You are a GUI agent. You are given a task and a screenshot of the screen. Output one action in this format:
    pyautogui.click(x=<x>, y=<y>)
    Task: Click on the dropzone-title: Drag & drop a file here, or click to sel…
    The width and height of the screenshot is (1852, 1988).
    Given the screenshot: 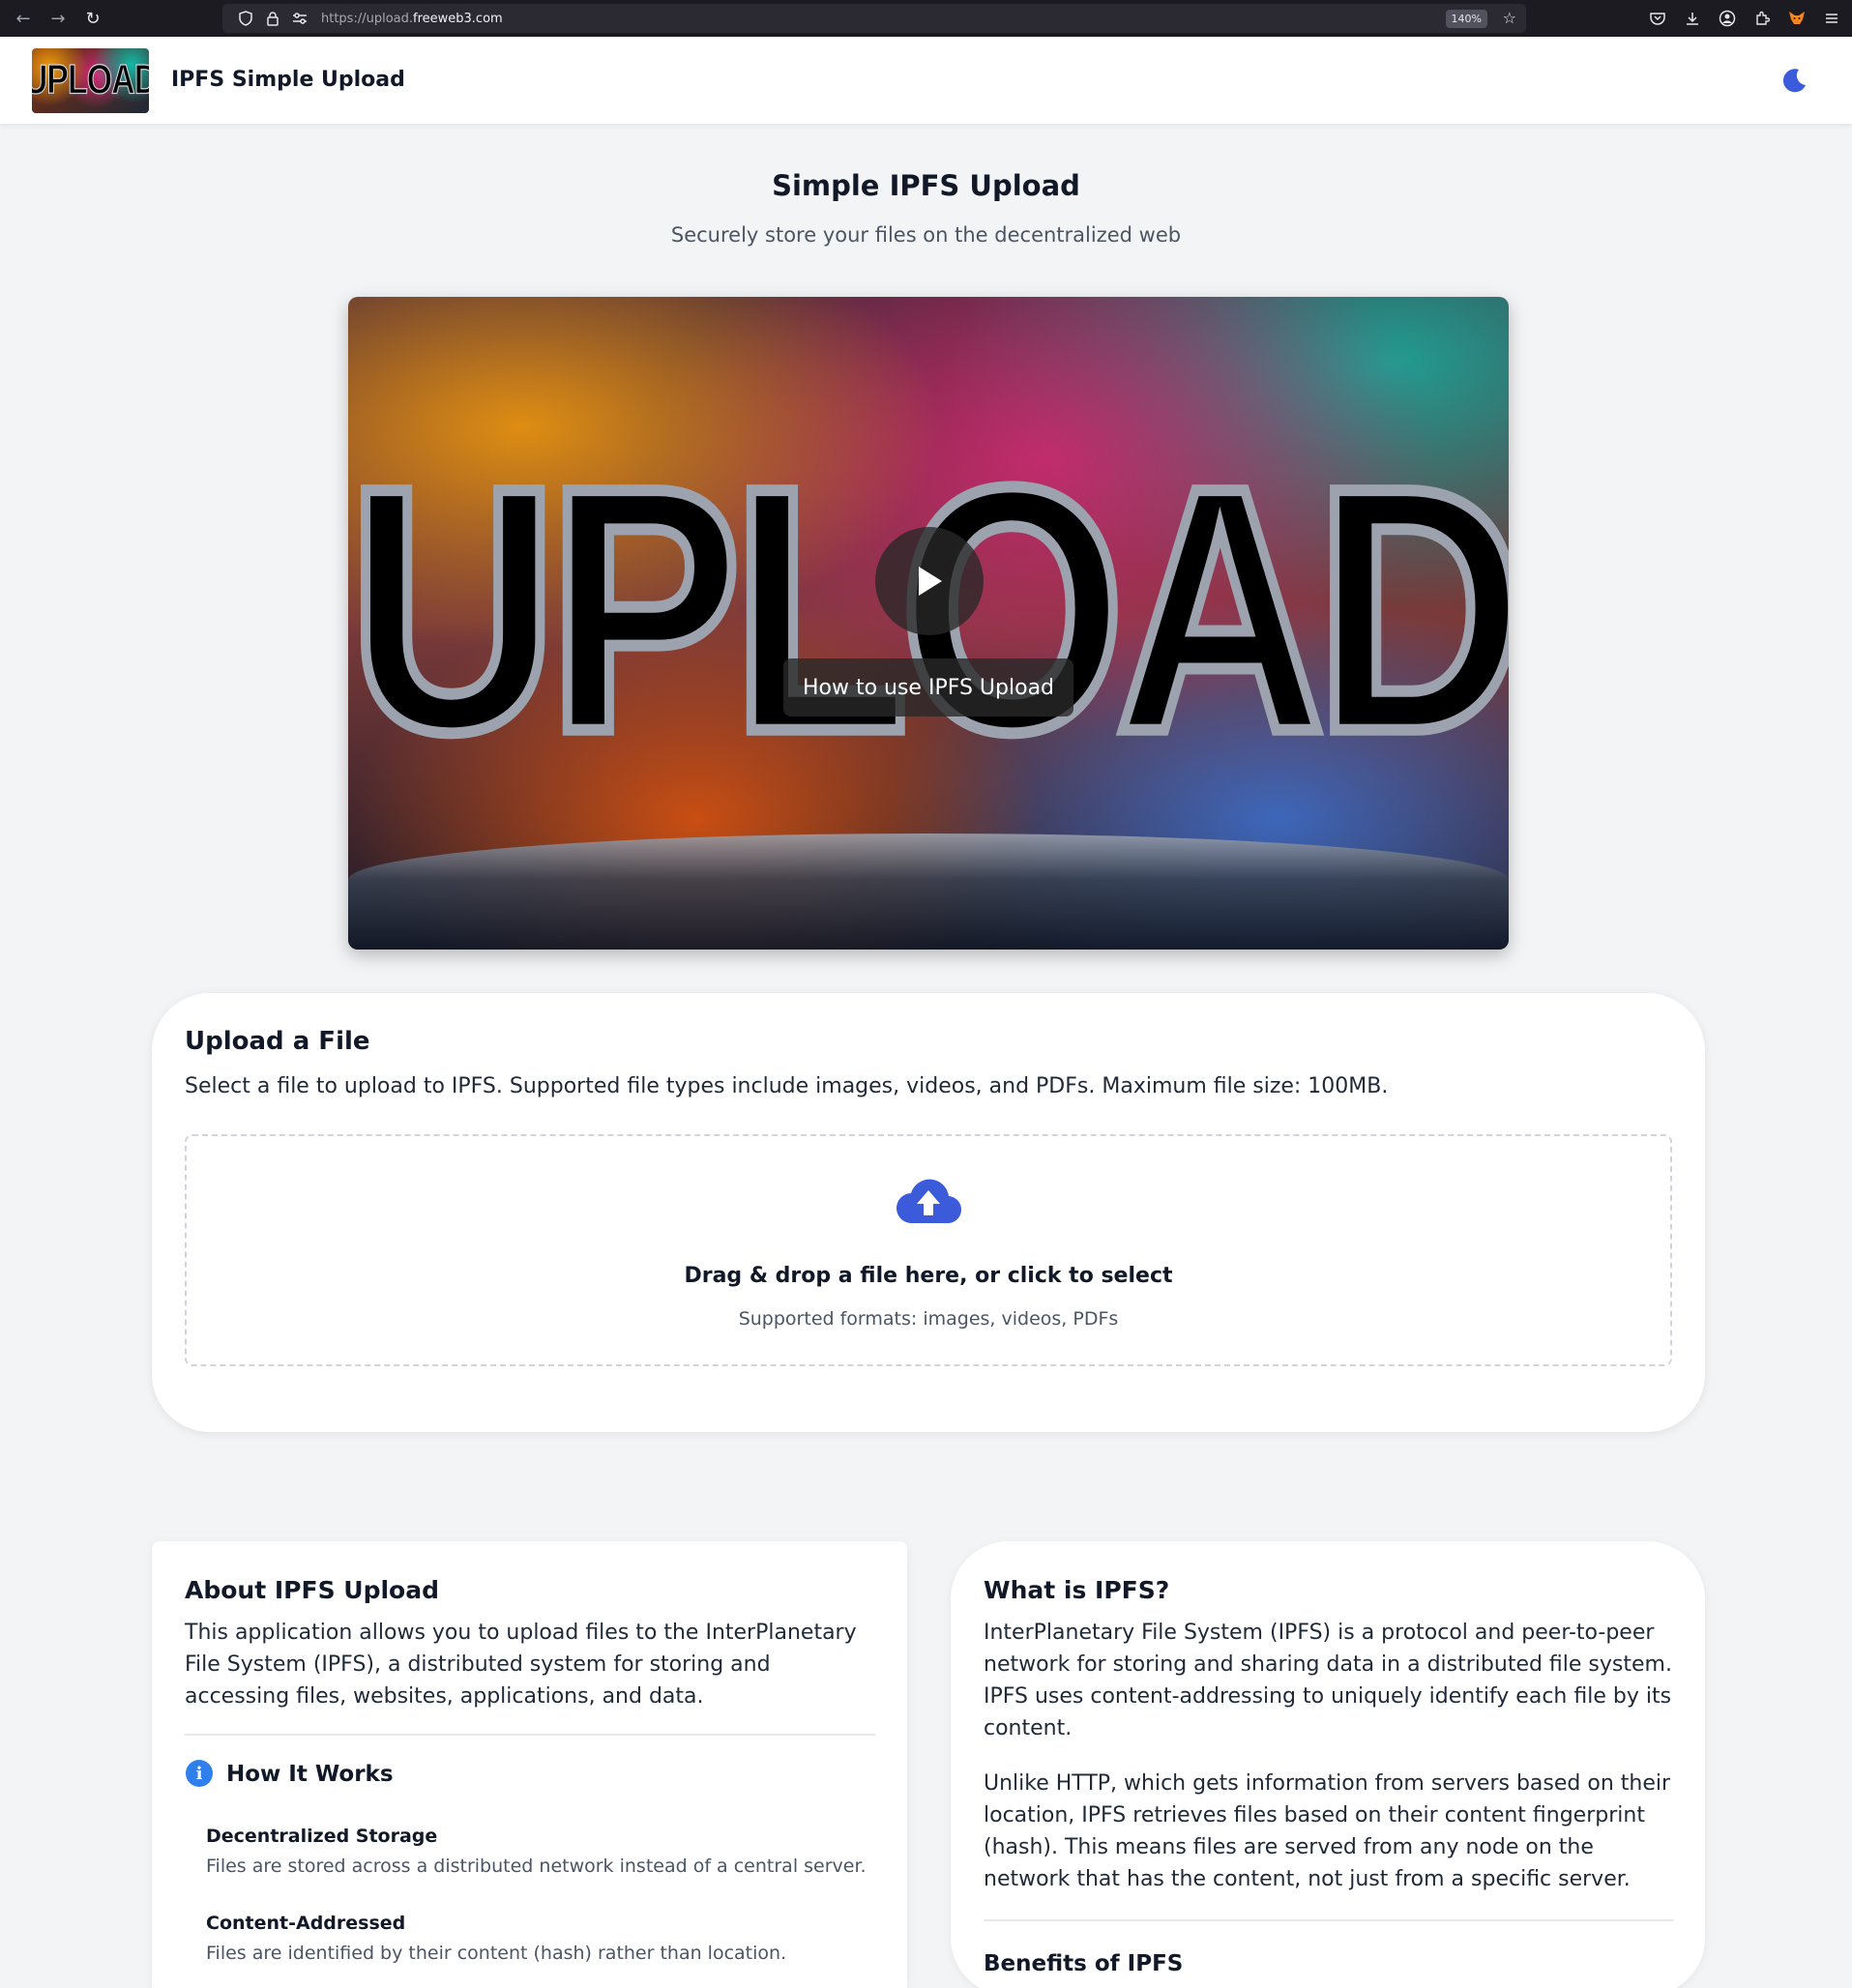 What is the action you would take?
    pyautogui.click(x=929, y=1276)
    